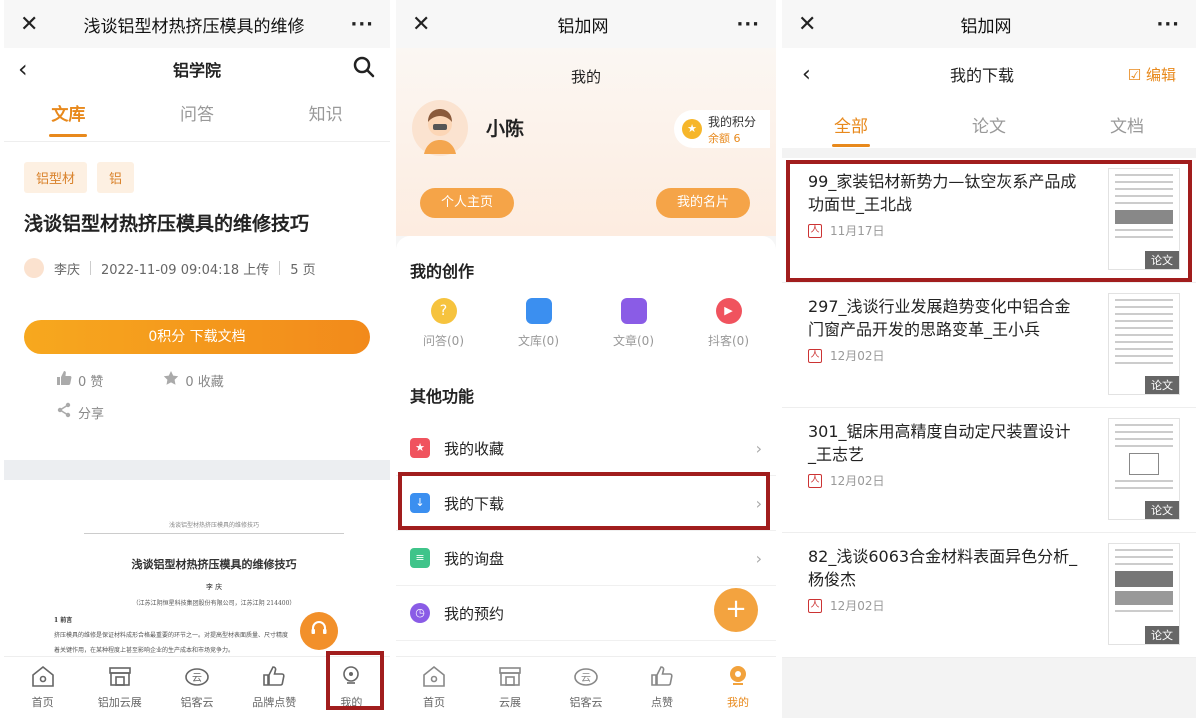  I want to click on downloads-header: ‹ 我的下载 ☑ 编辑 全部 论文 文档, so click(989, 98).